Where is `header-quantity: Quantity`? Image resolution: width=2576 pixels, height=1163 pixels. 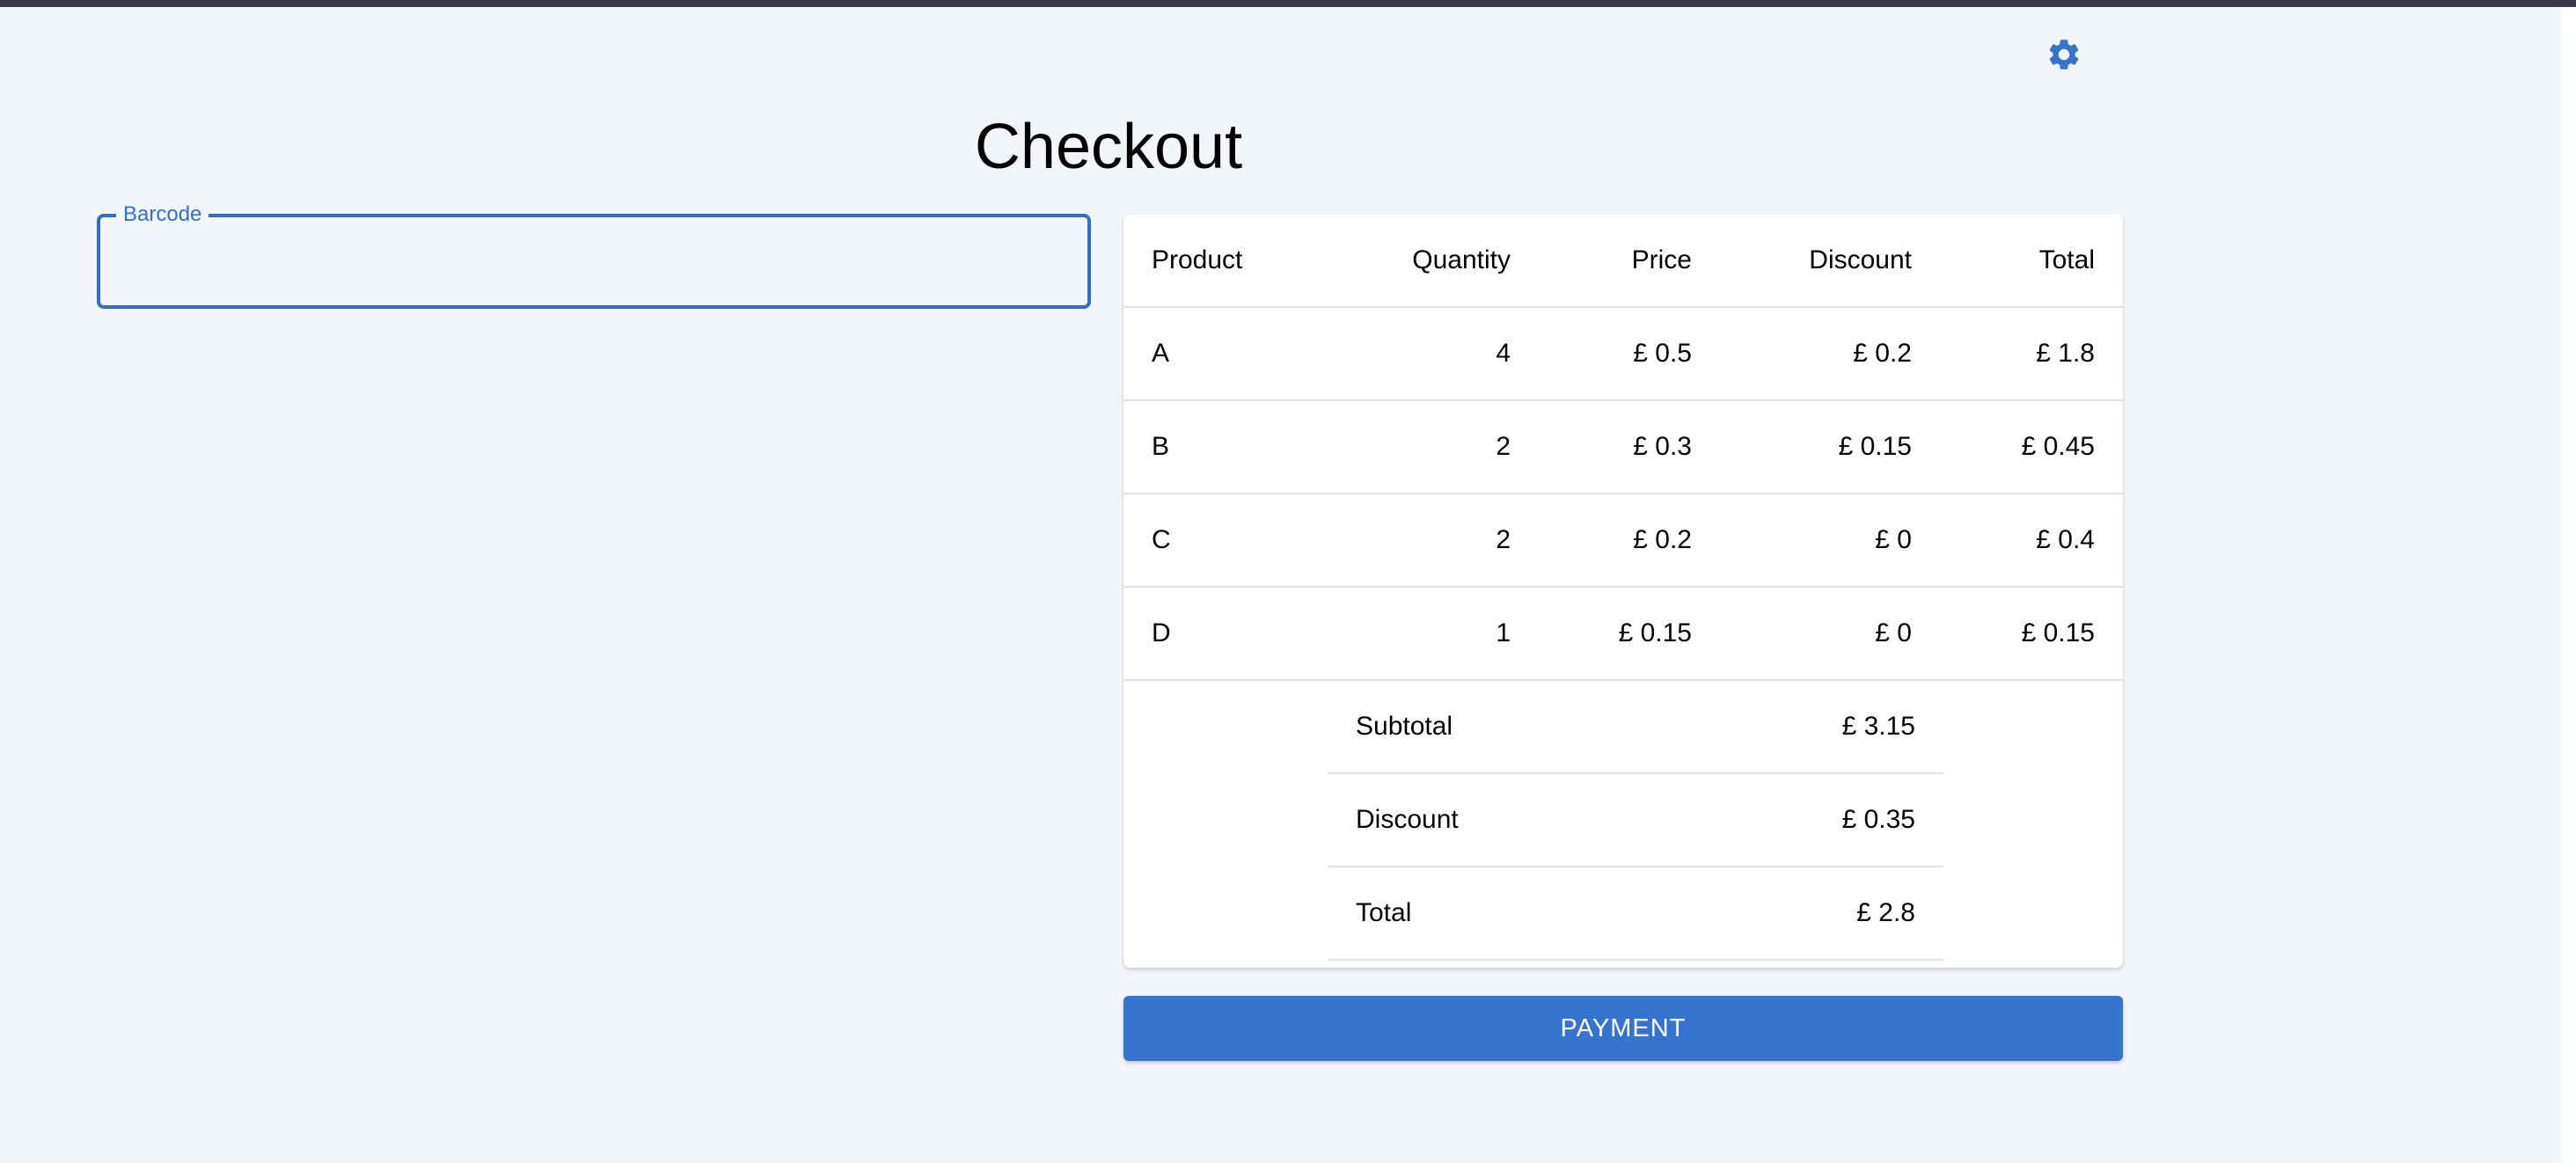 header-quantity: Quantity is located at coordinates (1461, 260).